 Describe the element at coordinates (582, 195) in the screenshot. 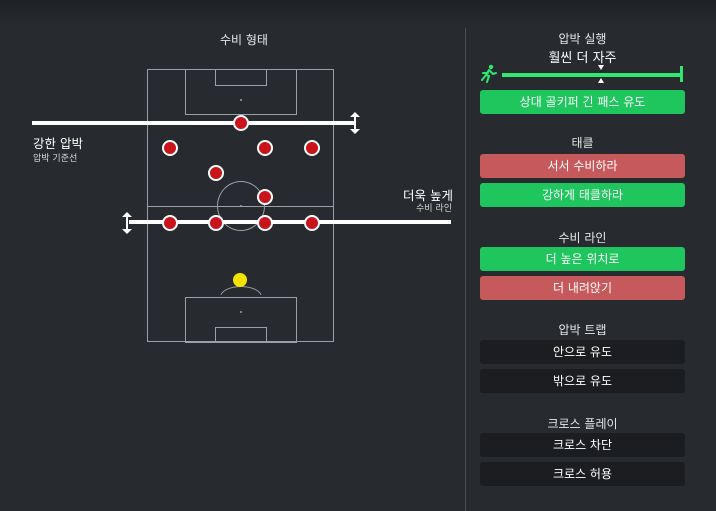

I see `get-stuck-in-button: 강하게 태클하라` at that location.